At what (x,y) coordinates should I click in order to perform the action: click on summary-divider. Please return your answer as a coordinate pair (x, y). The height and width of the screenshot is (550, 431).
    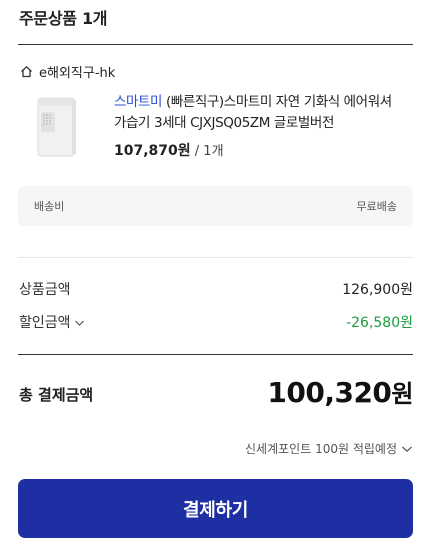
    Looking at the image, I should click on (215, 257).